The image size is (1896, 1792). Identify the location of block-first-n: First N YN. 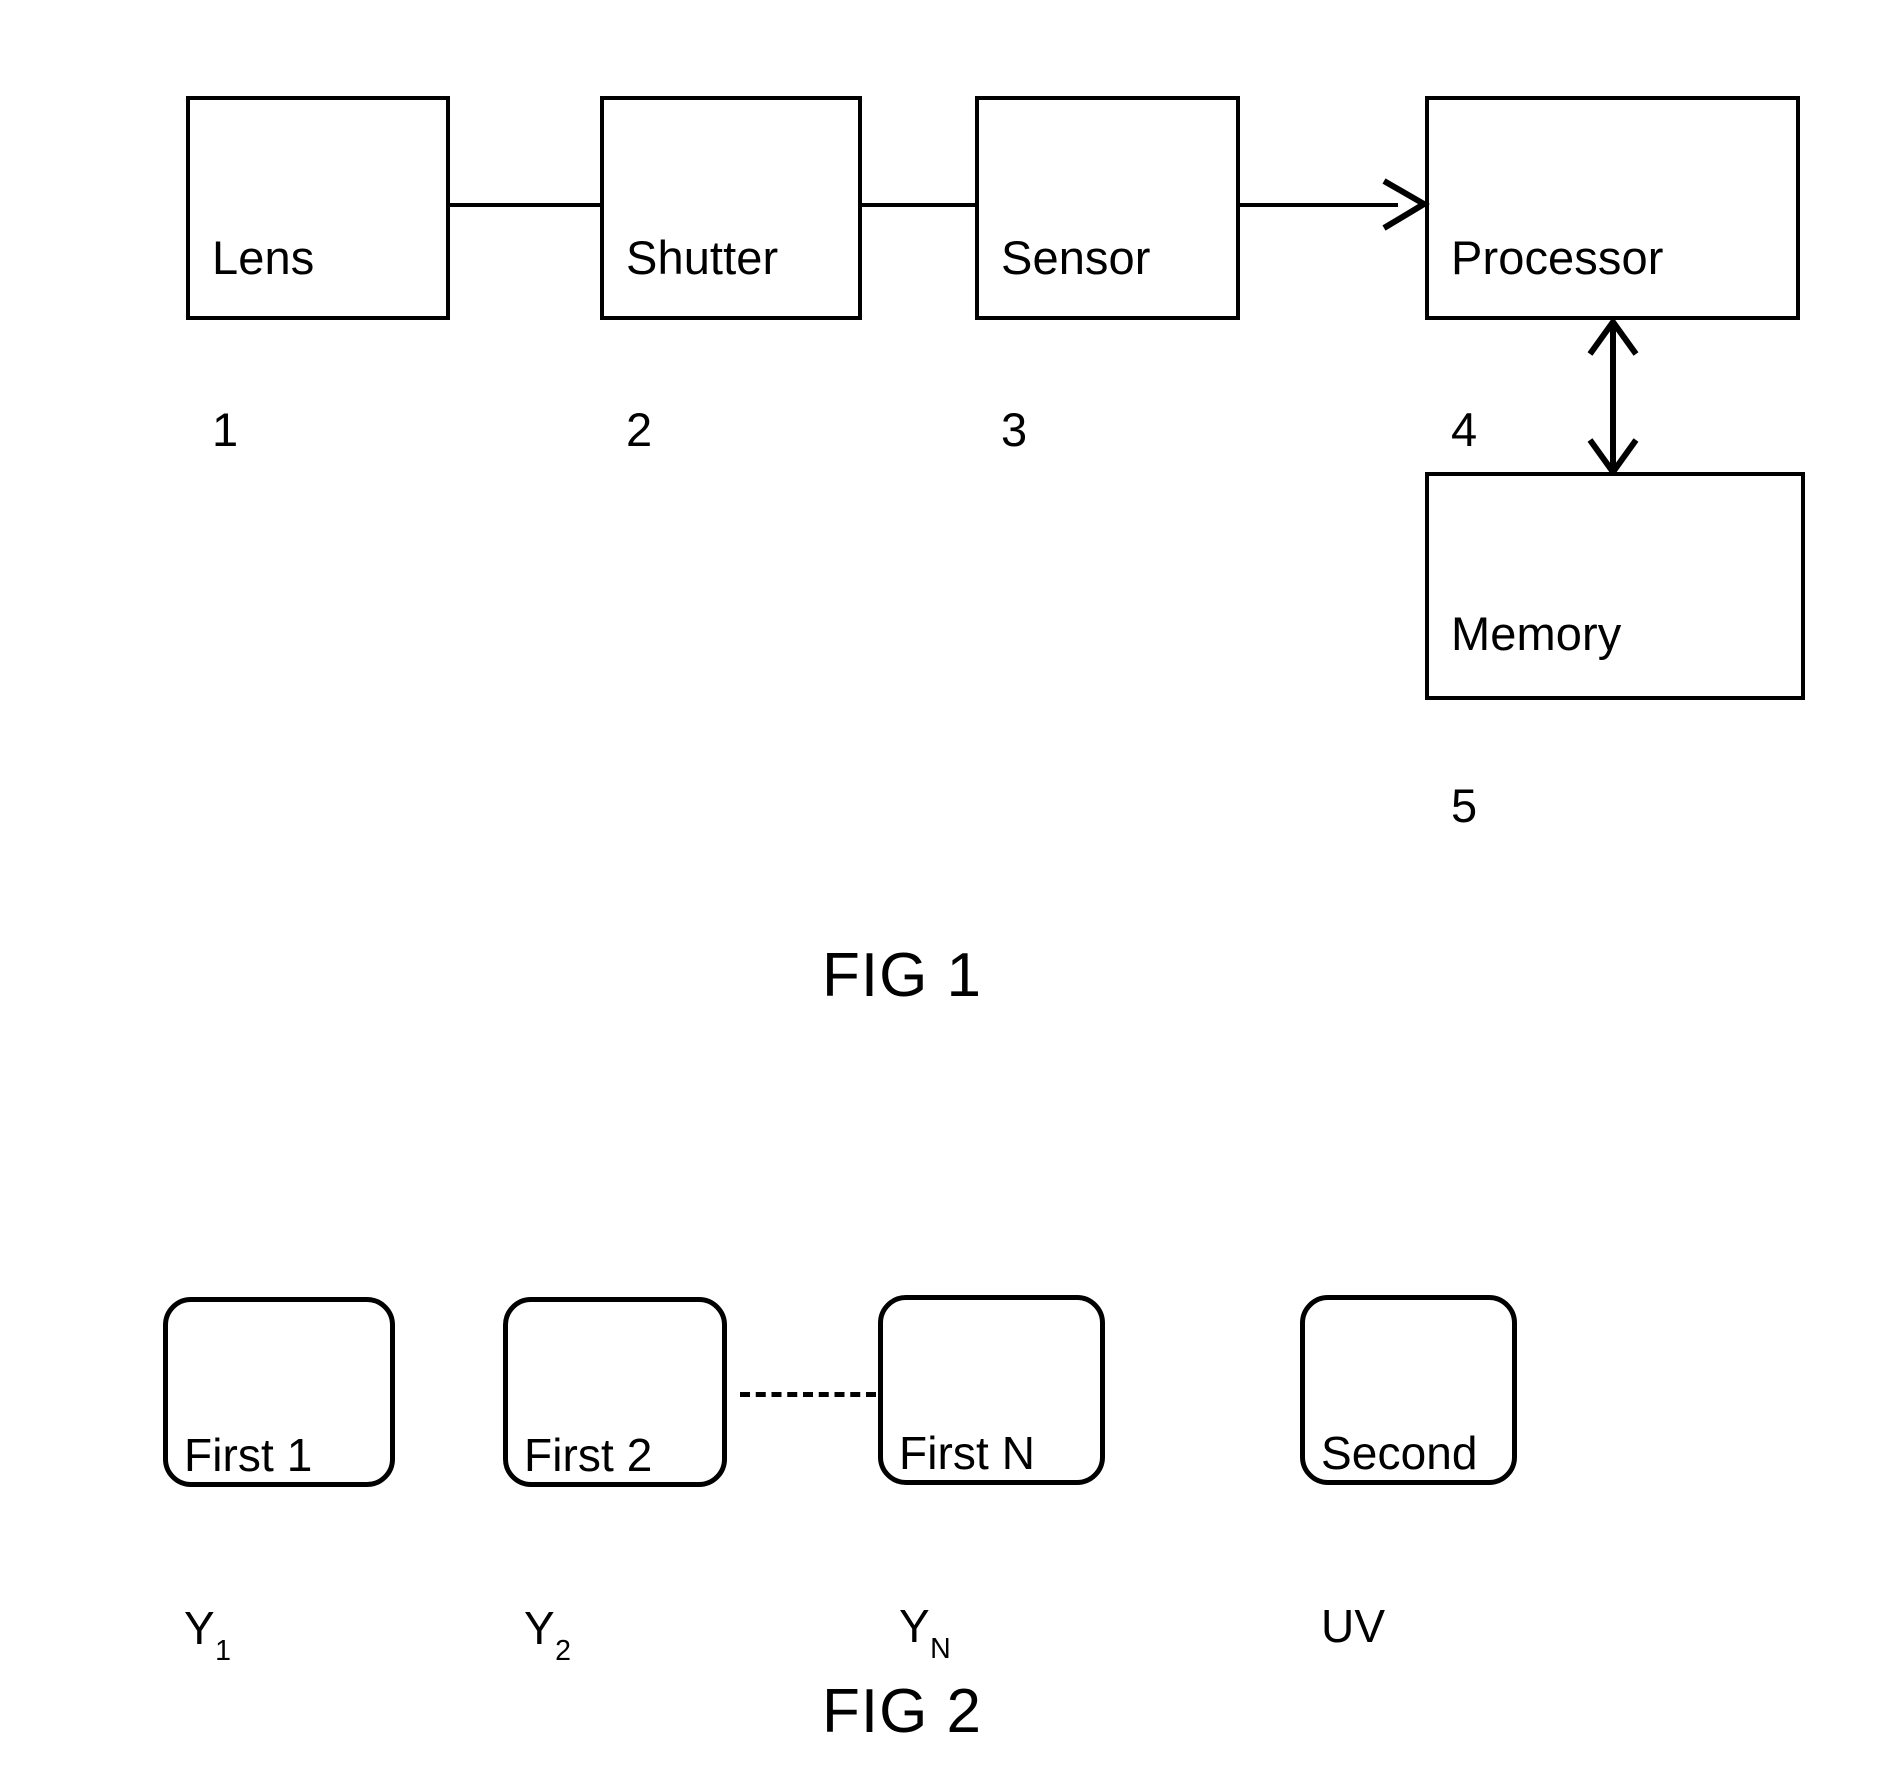
(991, 1480).